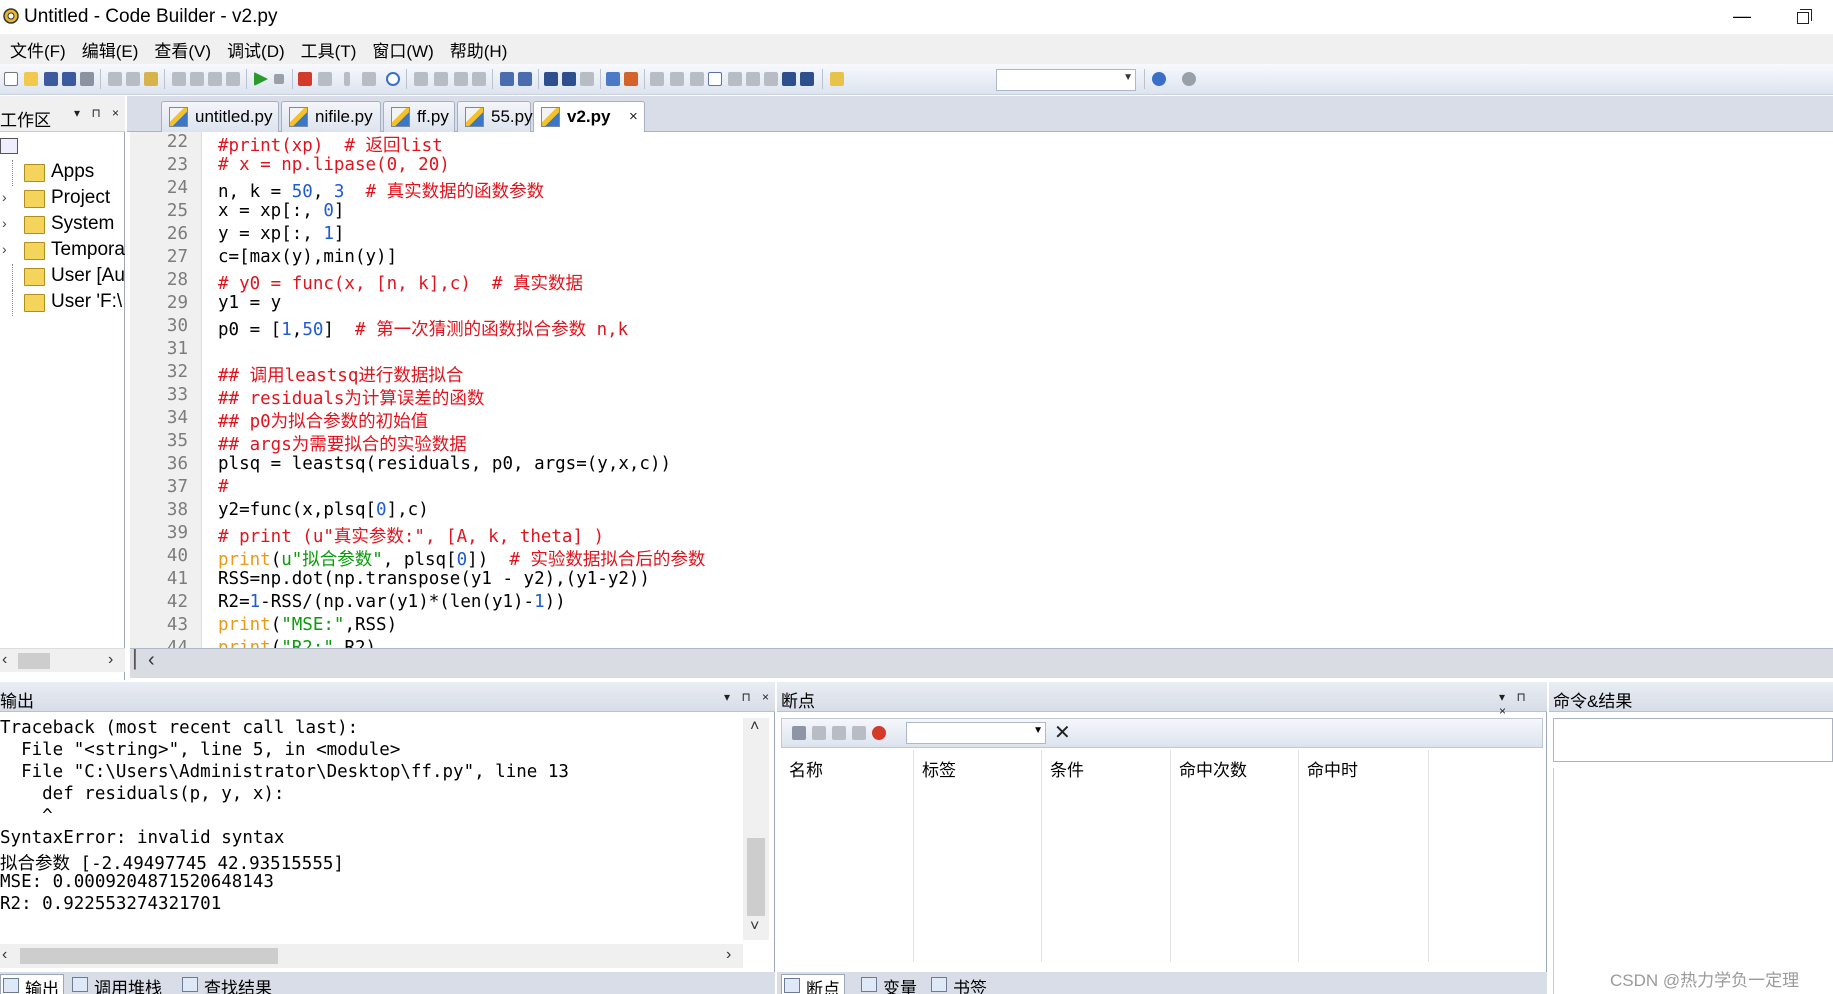 This screenshot has height=994, width=1833. I want to click on toggle-breakpoint-icon, so click(305, 79).